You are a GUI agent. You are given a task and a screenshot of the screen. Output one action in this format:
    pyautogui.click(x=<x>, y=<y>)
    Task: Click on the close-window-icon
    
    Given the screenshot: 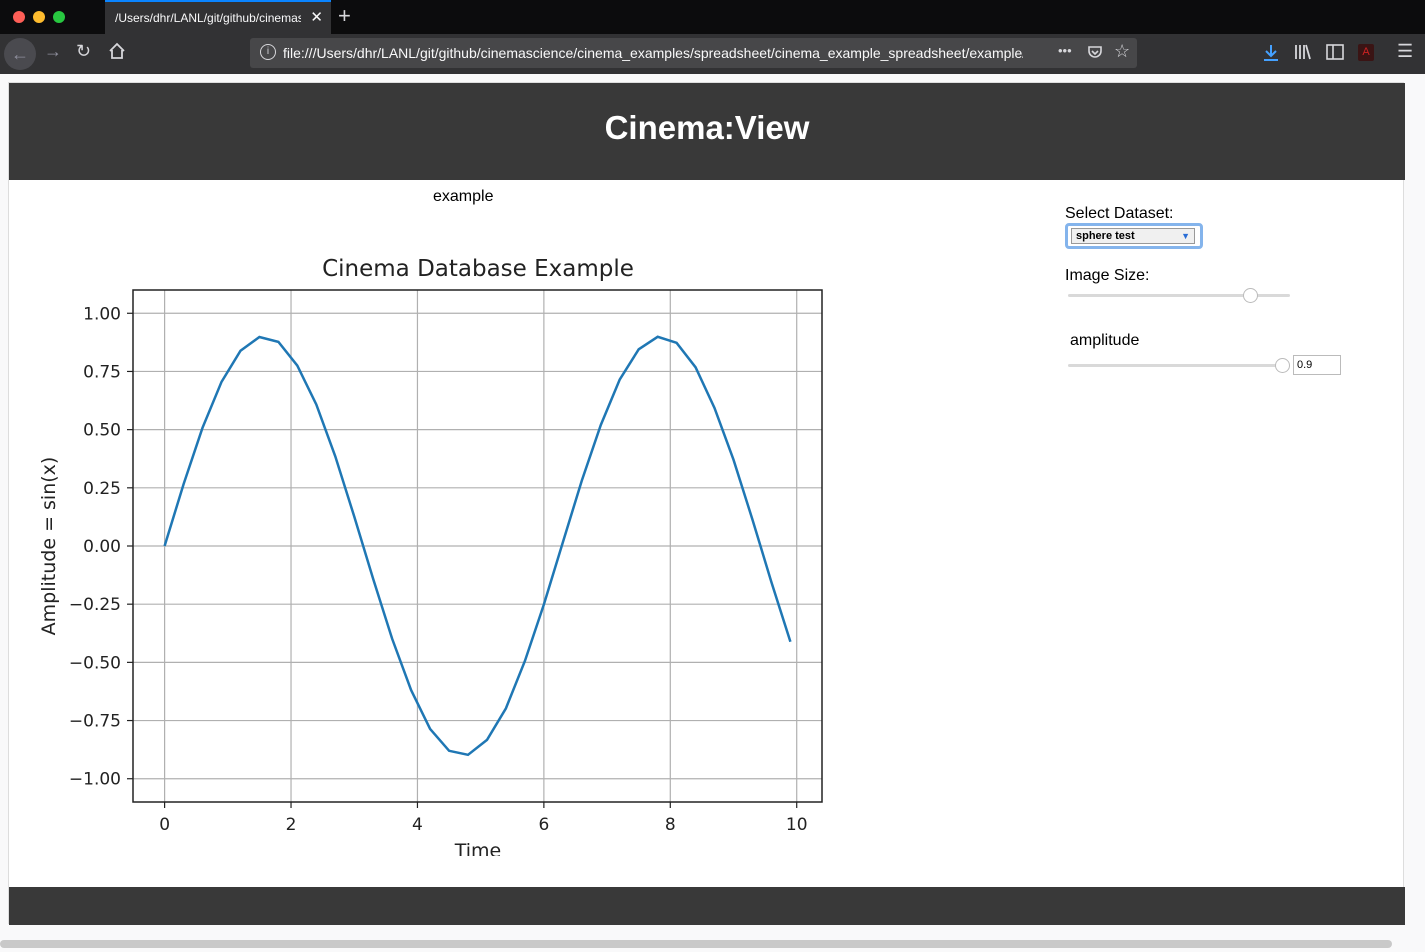 What is the action you would take?
    pyautogui.click(x=19, y=17)
    